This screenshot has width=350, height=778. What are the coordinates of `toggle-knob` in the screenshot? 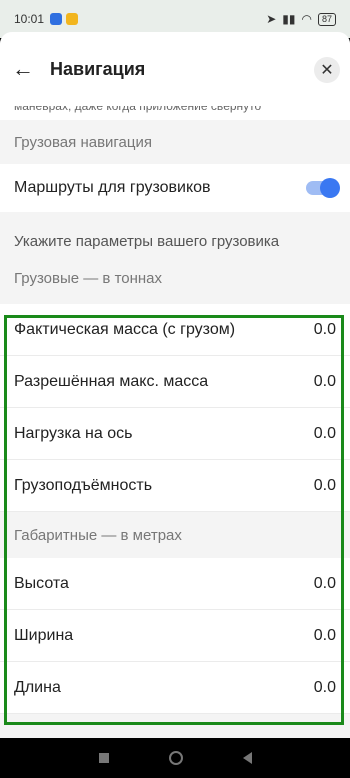 It's located at (330, 188).